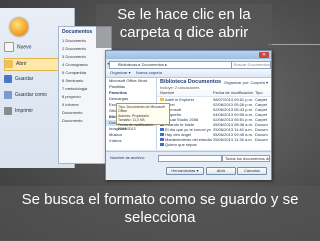  I want to click on column-date: Fecha de modificación, so click(233, 93).